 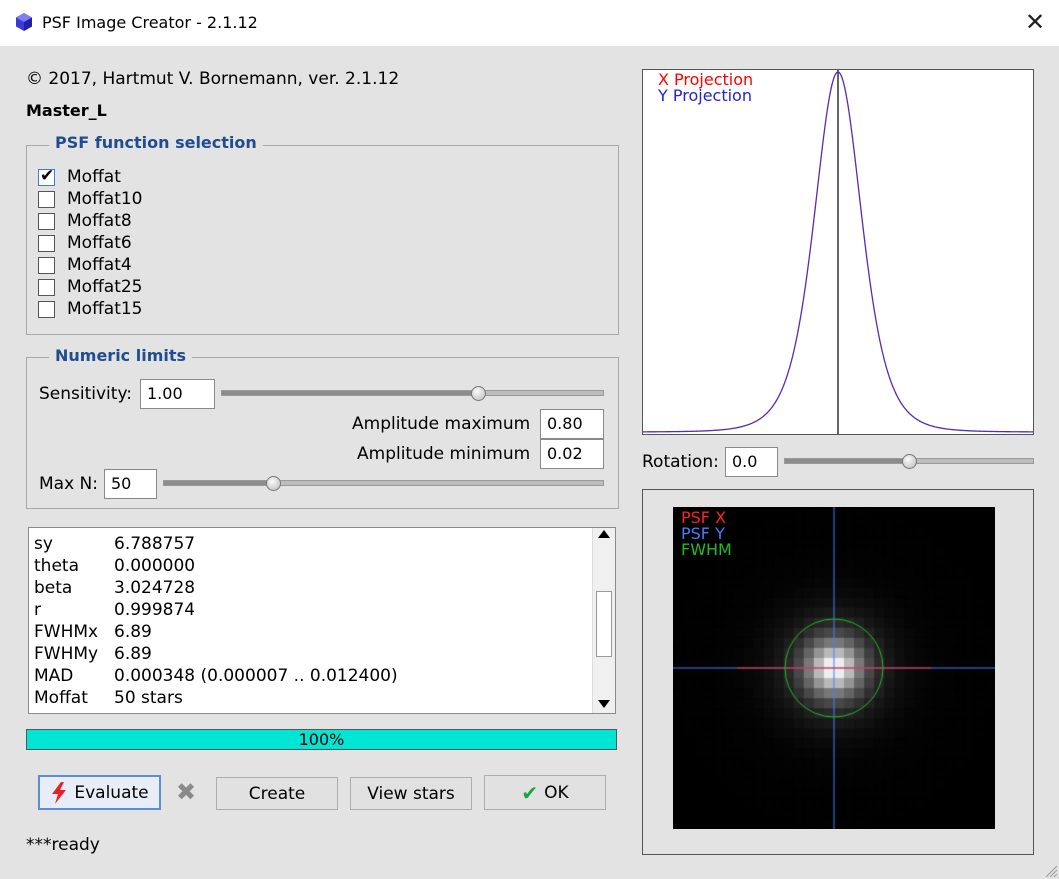 I want to click on status-text: ***ready, so click(x=63, y=845).